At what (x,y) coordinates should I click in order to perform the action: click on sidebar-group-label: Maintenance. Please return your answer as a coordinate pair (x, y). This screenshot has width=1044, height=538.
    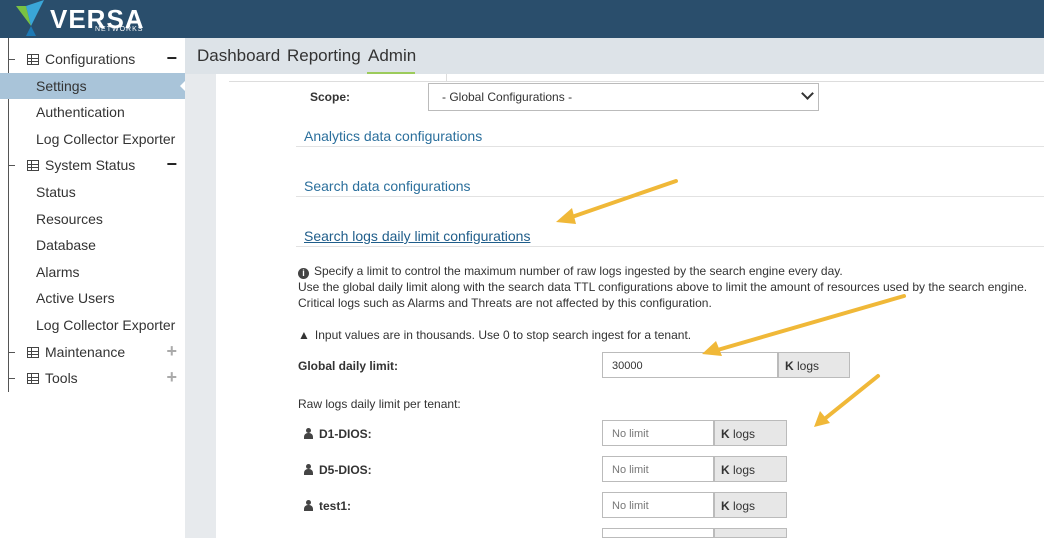
    Looking at the image, I should click on (85, 352).